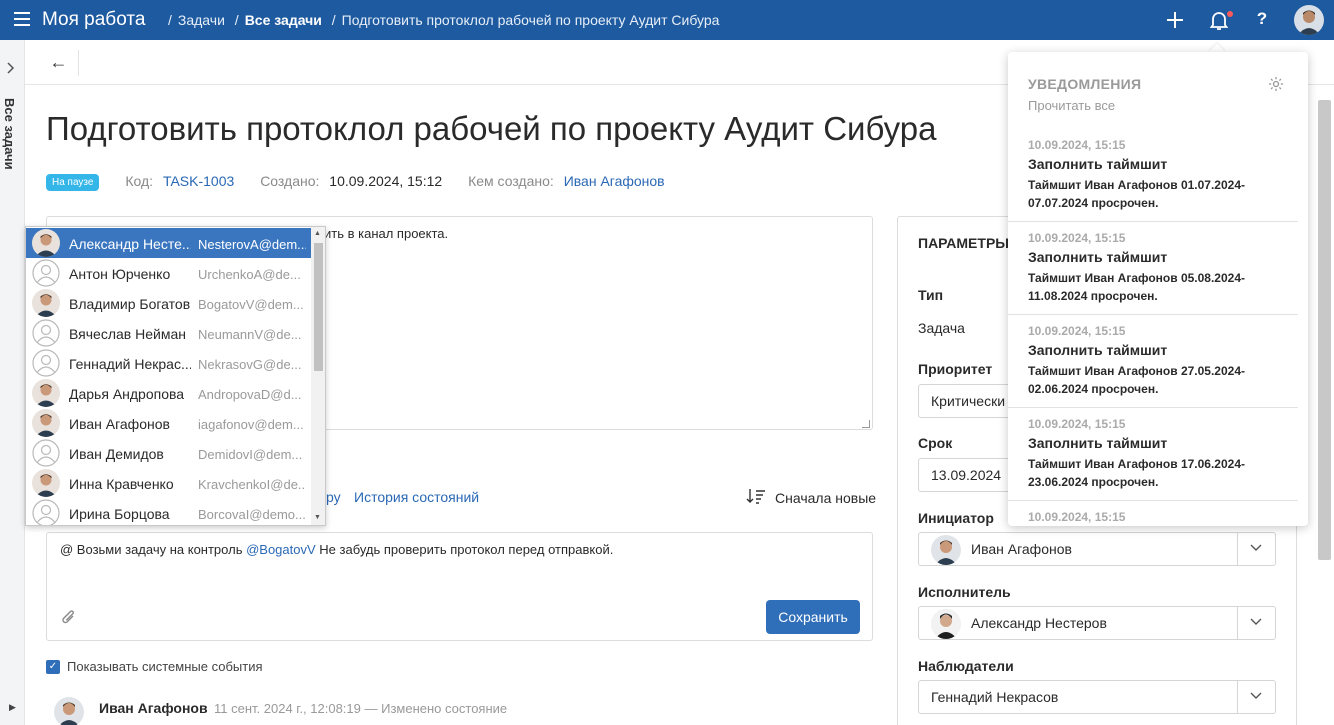 Image resolution: width=1334 pixels, height=725 pixels. I want to click on status-badge: На паузе, so click(73, 182).